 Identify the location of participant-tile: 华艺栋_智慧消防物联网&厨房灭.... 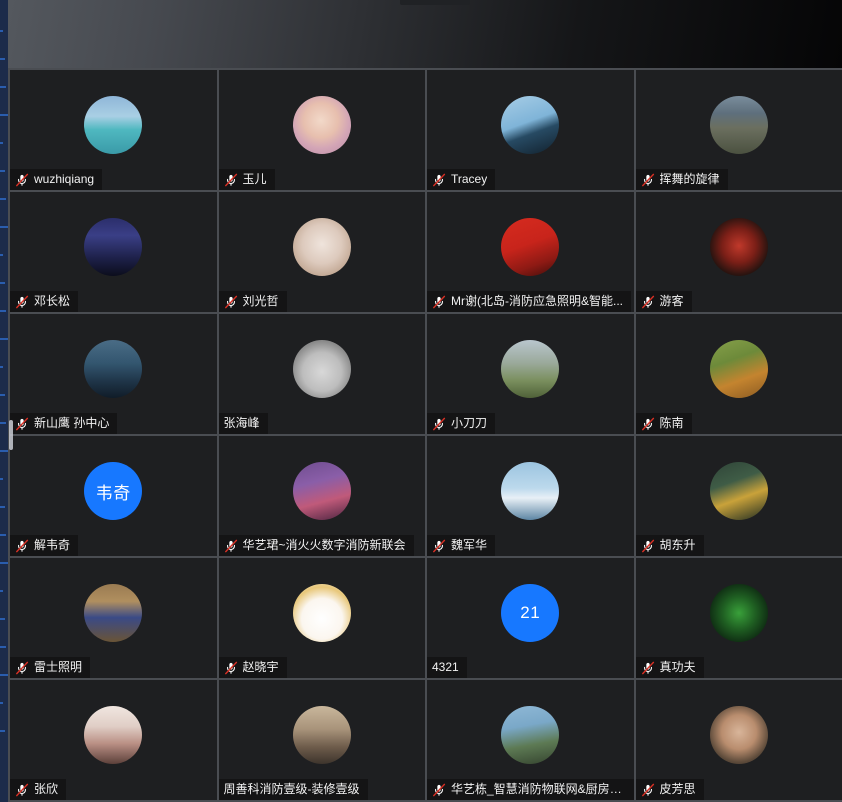
(530, 740).